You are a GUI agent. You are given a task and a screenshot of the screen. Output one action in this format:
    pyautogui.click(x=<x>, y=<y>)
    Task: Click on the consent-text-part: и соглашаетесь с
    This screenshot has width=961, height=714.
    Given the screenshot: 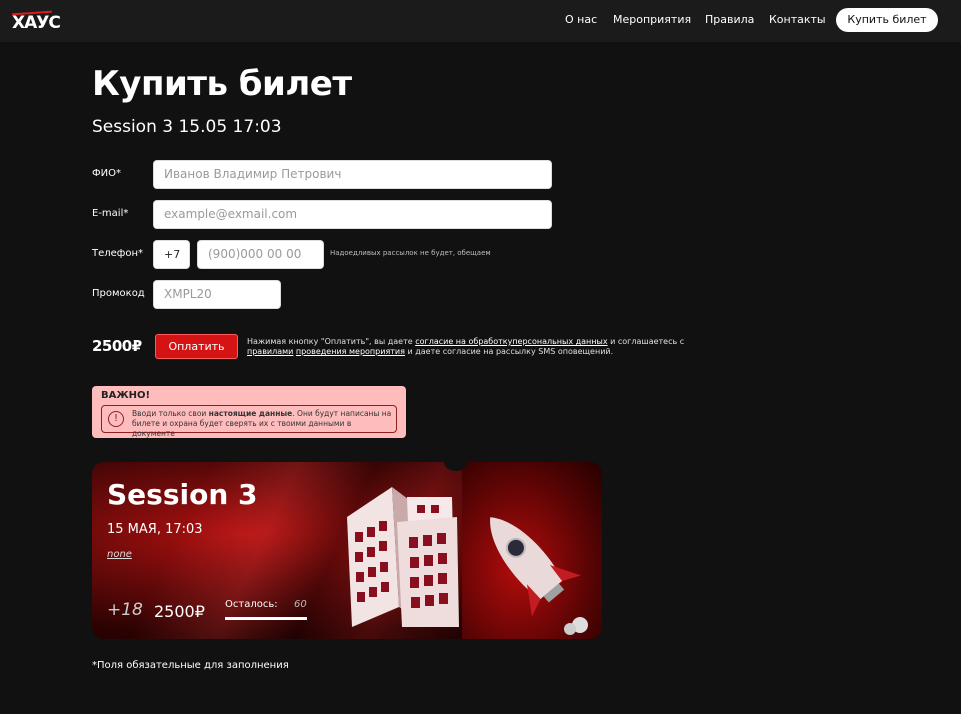 What is the action you would take?
    pyautogui.click(x=646, y=341)
    